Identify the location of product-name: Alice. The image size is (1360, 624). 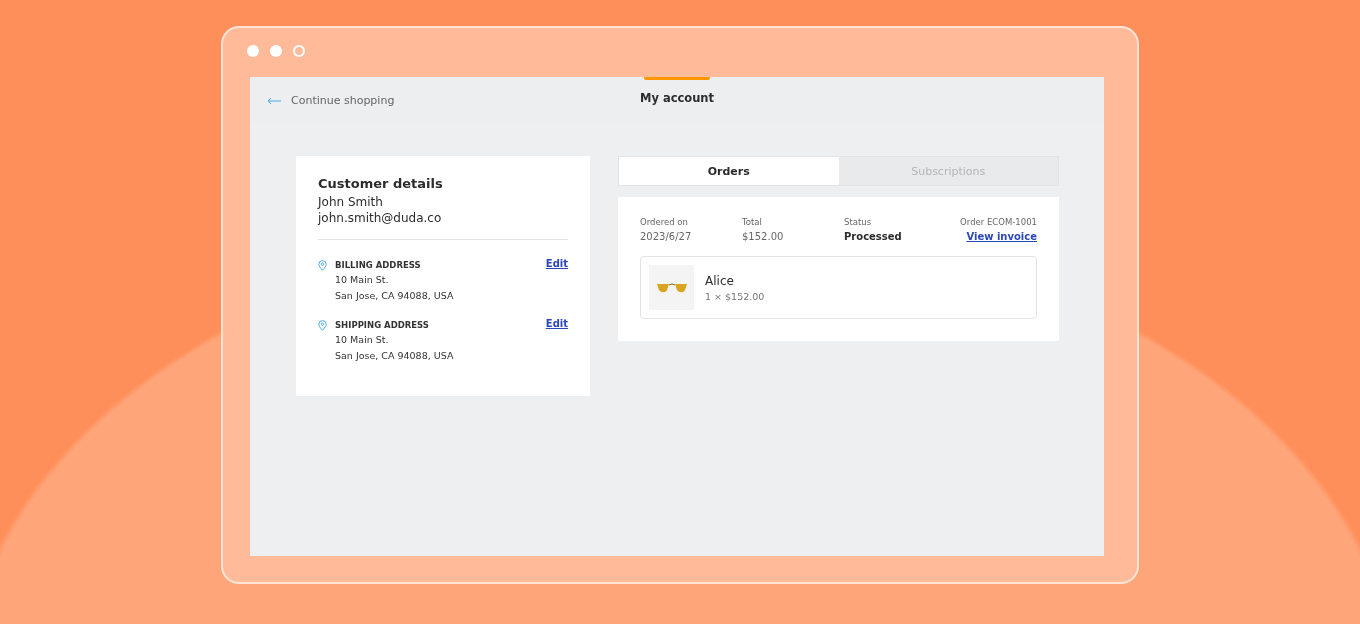
(720, 280).